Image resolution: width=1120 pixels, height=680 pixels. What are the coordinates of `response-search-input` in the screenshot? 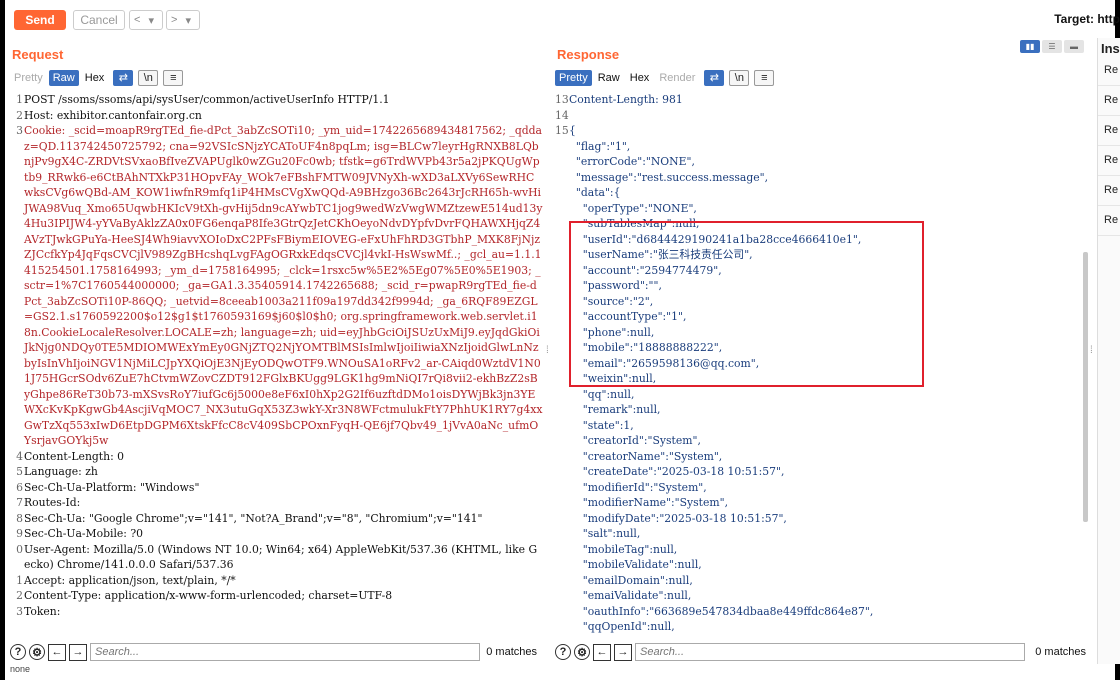 It's located at (830, 652).